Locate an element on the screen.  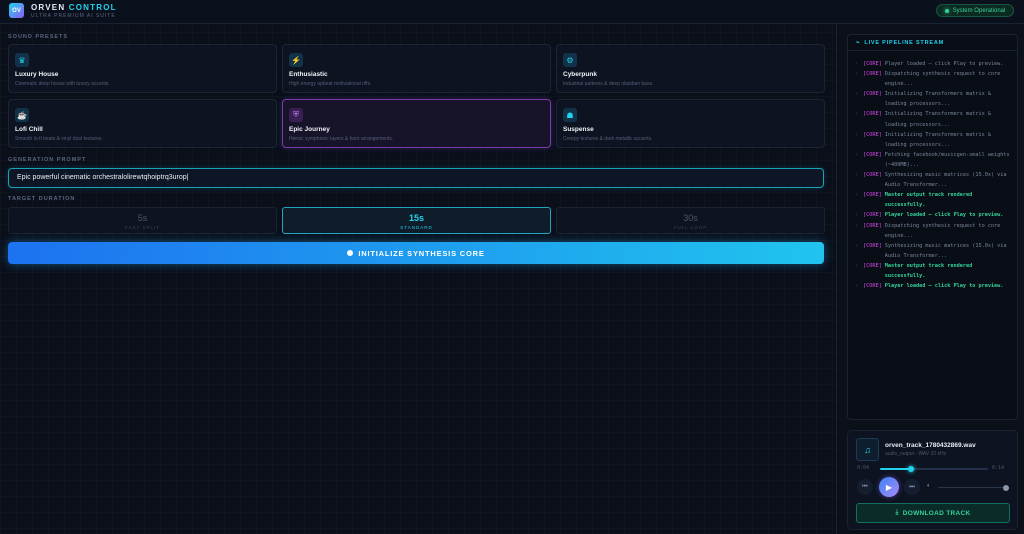
preset-description: Creepy textures & dark metallic accents. is located at coordinates (608, 139).